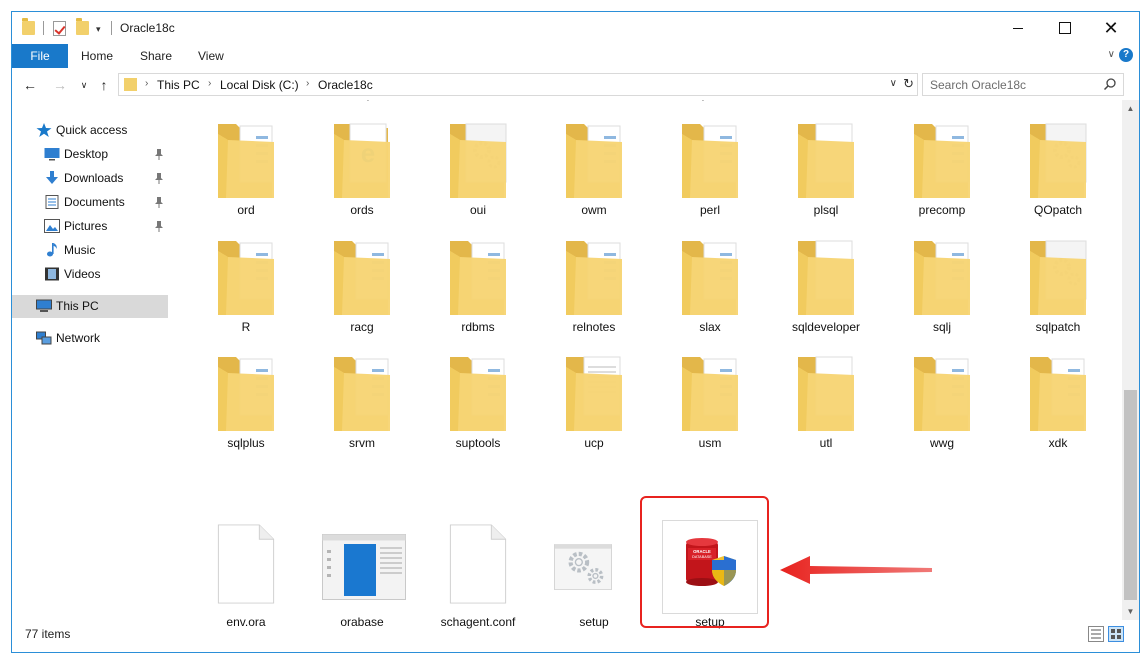  I want to click on back-button: ←, so click(30, 85).